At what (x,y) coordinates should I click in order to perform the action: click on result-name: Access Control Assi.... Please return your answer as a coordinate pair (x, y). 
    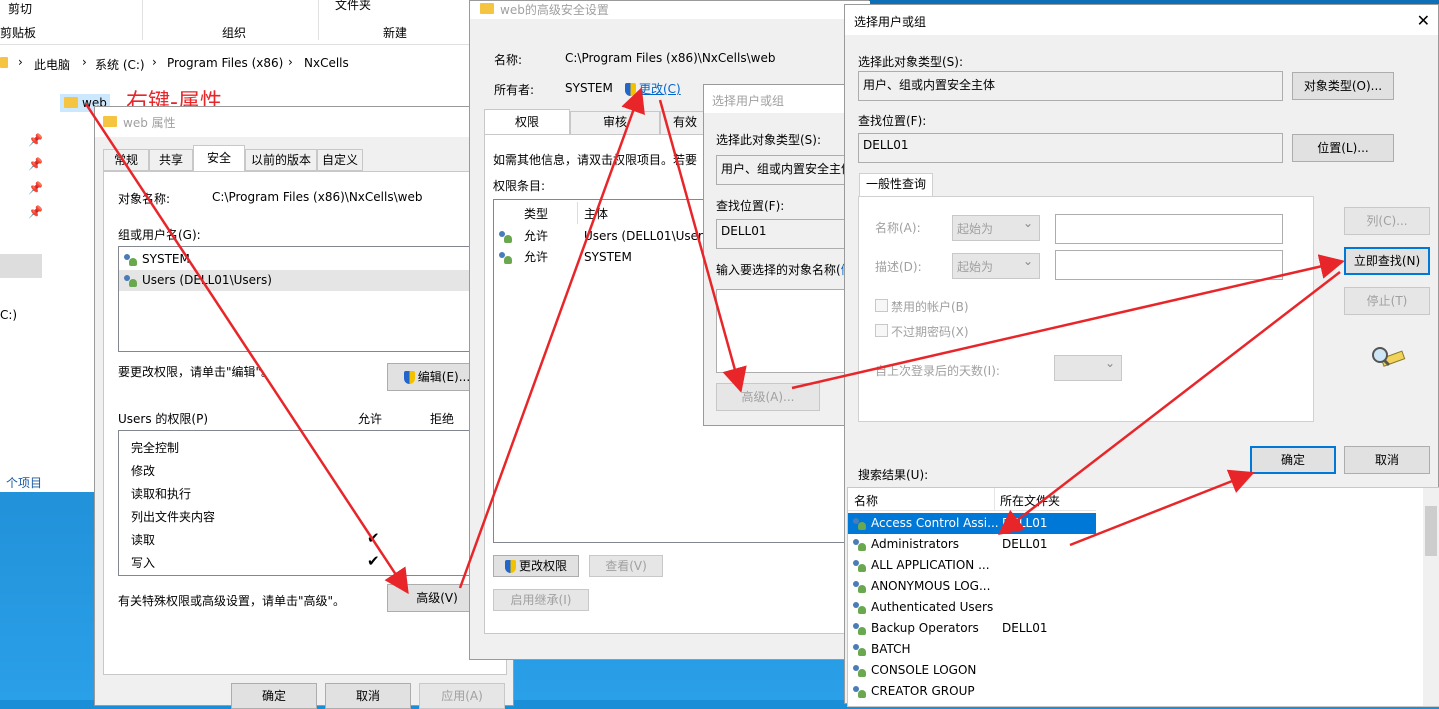
    Looking at the image, I should click on (934, 523).